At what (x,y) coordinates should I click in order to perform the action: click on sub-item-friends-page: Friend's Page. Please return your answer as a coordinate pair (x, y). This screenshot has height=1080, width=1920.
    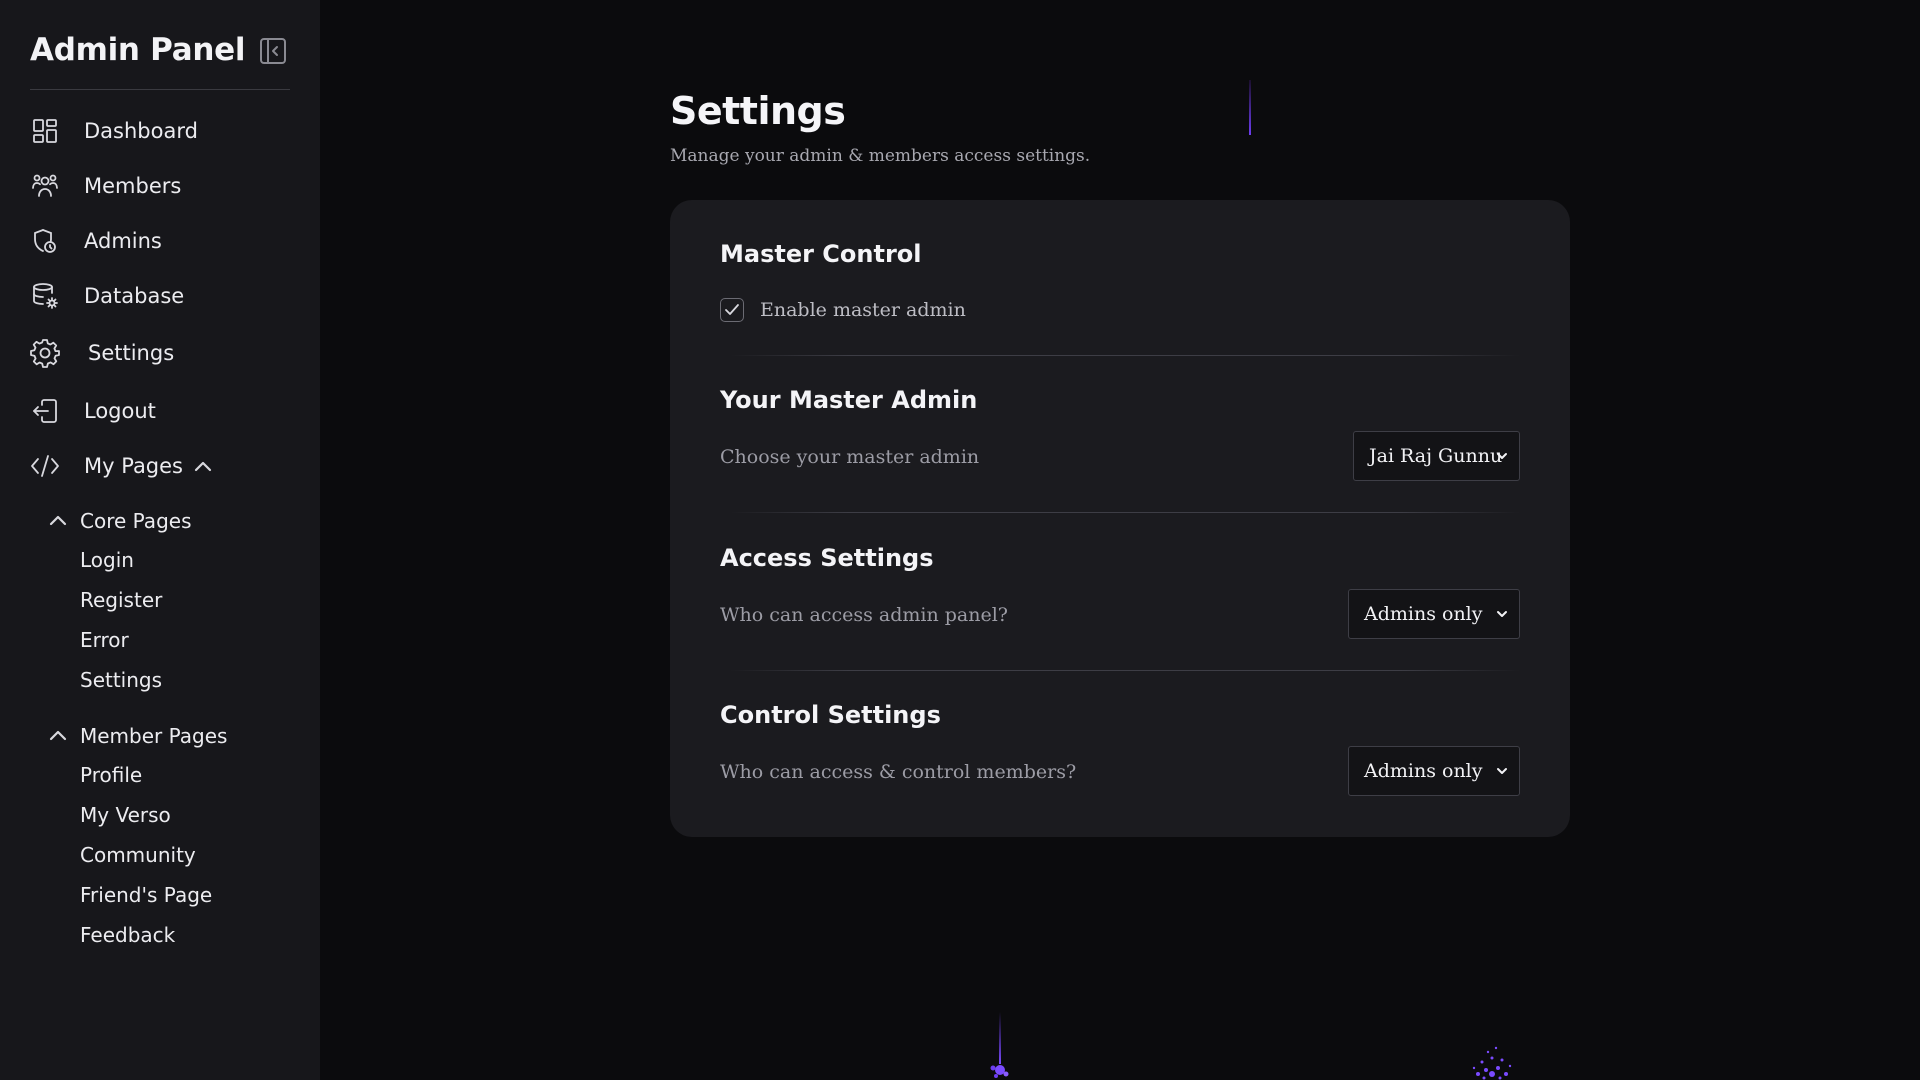
    Looking at the image, I should click on (146, 895).